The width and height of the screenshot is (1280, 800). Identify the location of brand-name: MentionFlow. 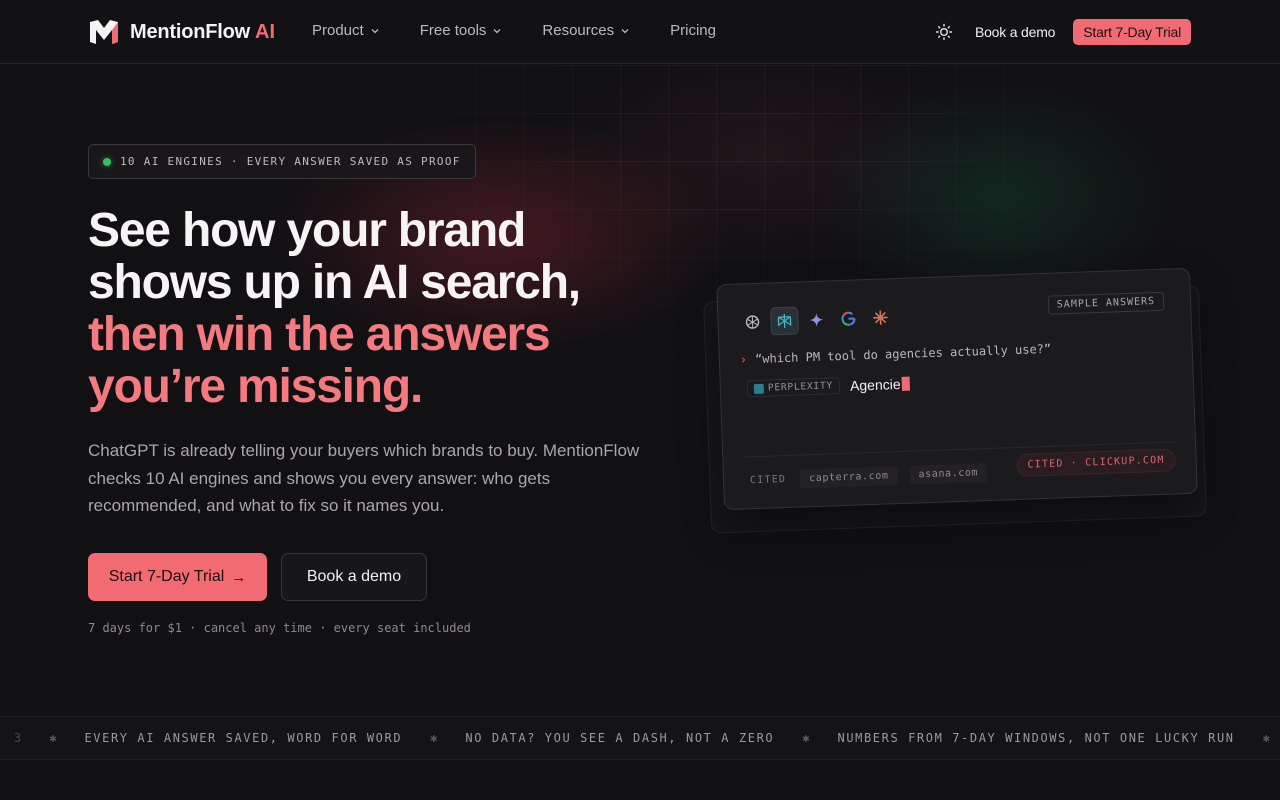
(190, 31).